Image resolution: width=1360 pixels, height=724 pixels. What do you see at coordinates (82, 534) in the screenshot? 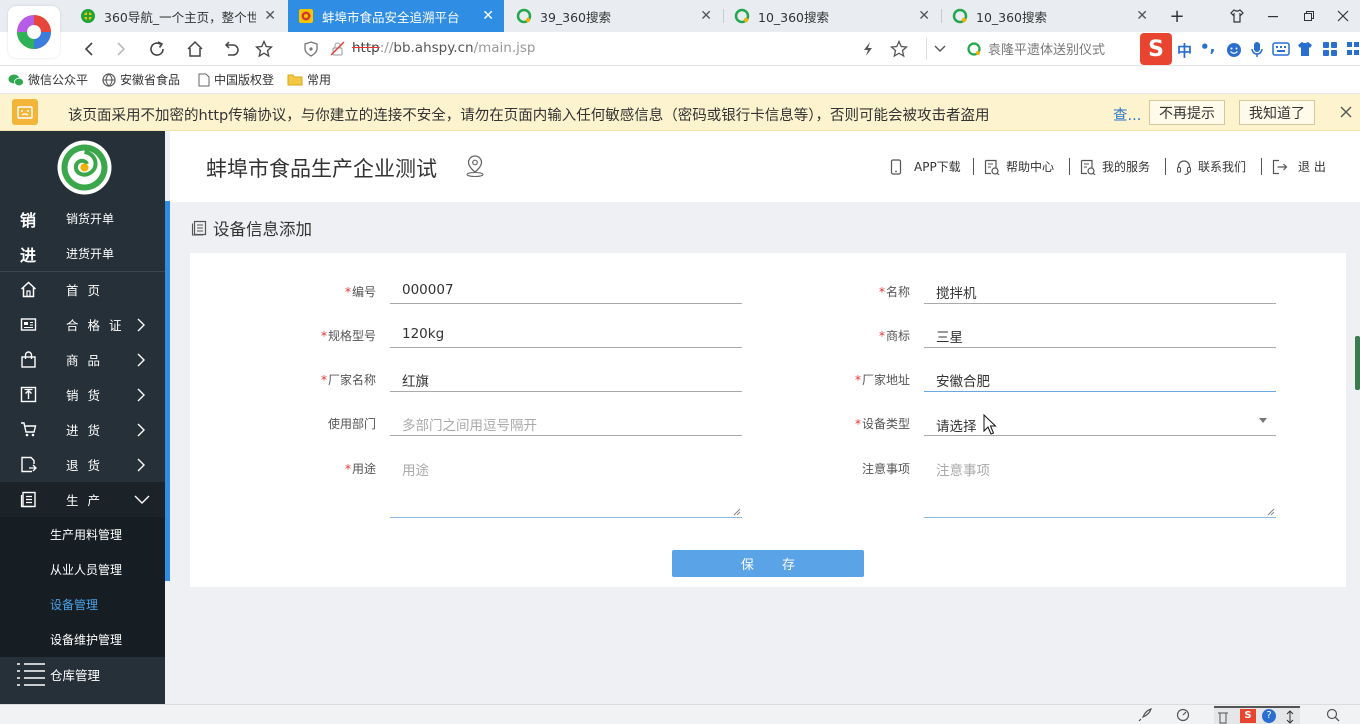
I see `sidebar-subitem-materials: 生产用料管理` at bounding box center [82, 534].